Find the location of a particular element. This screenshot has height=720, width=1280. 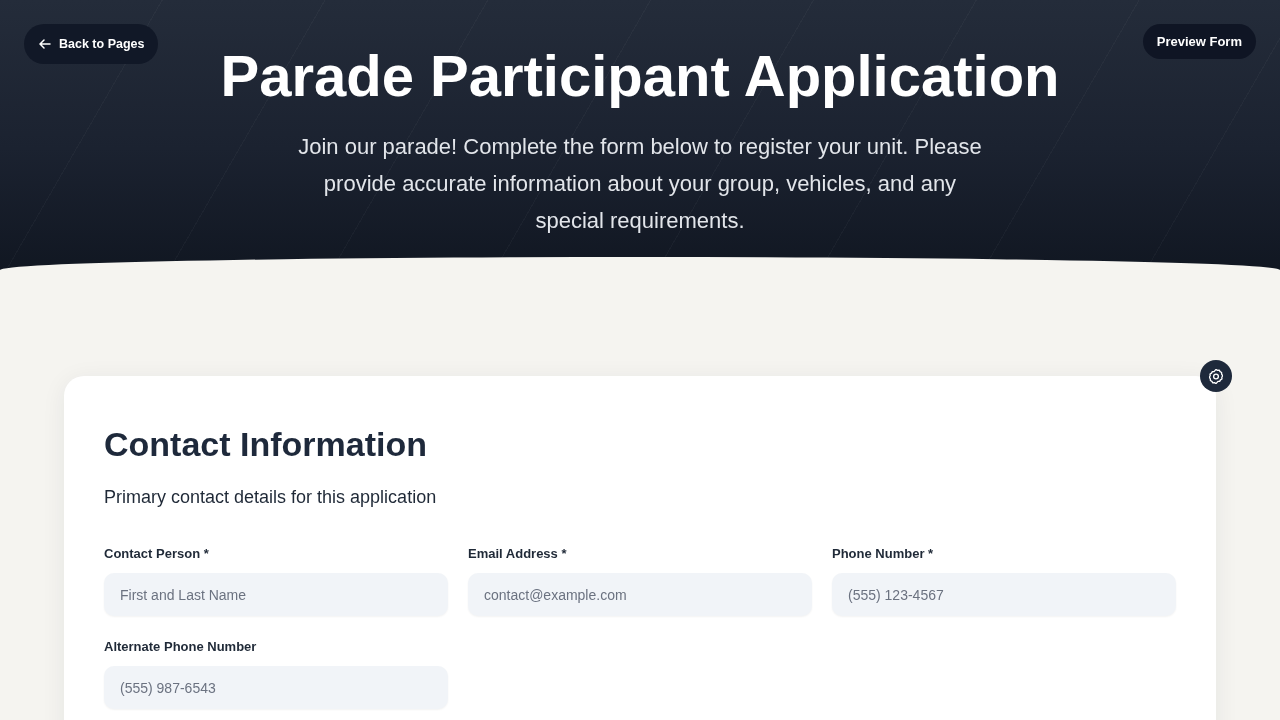

field-label: Email Address * is located at coordinates (517, 554).